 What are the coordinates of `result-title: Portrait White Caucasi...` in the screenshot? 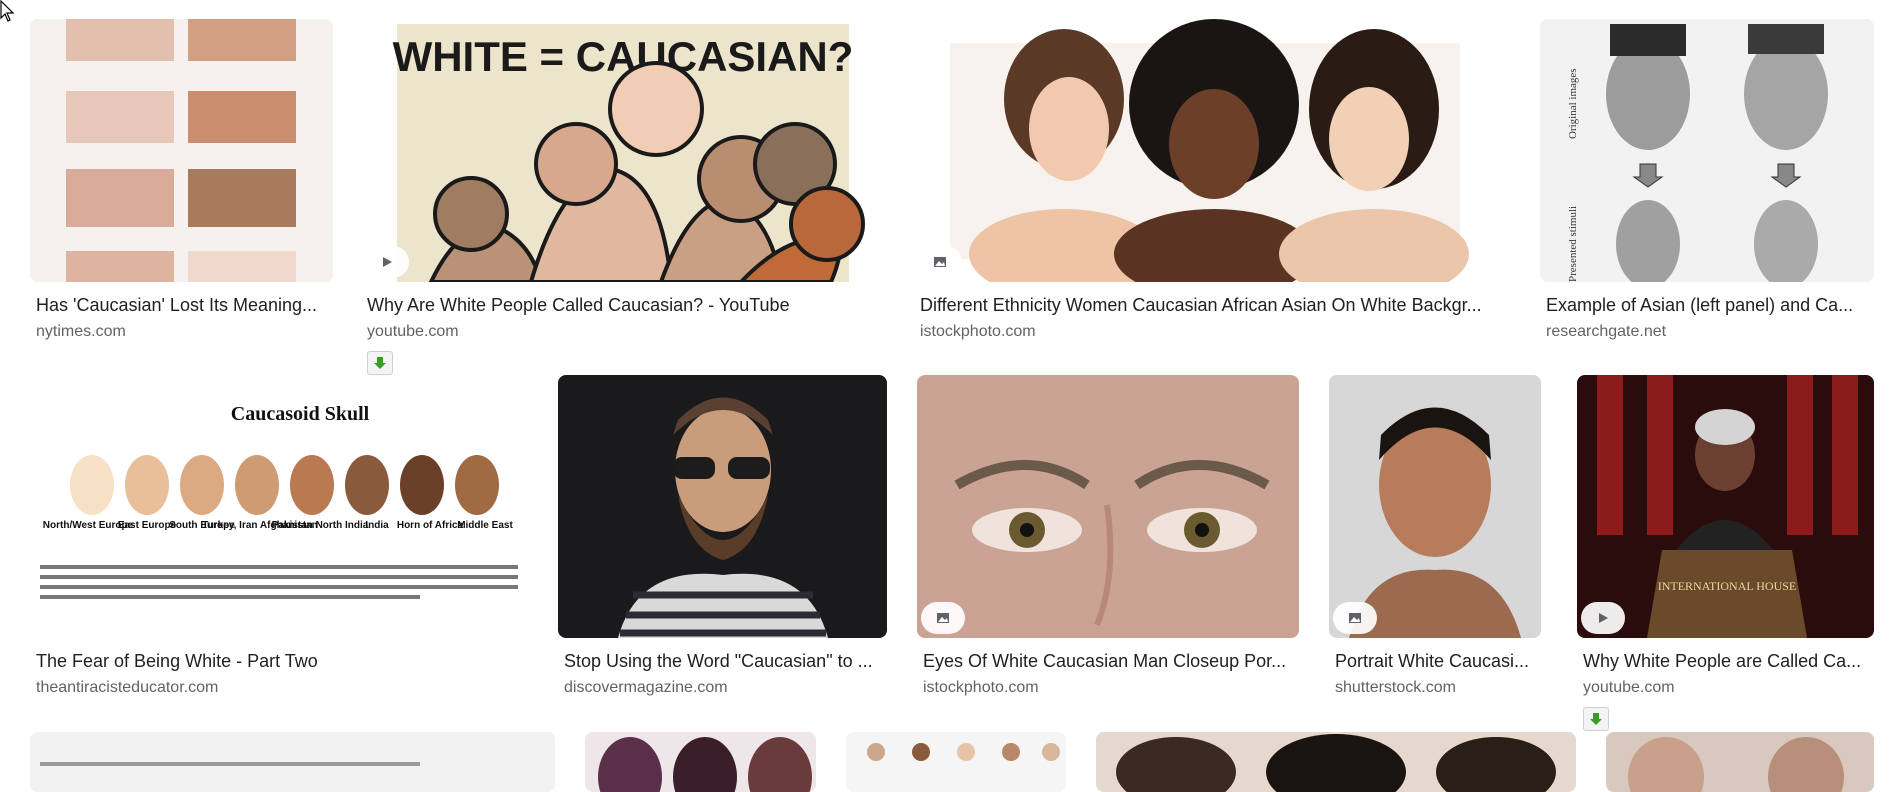 It's located at (1436, 661).